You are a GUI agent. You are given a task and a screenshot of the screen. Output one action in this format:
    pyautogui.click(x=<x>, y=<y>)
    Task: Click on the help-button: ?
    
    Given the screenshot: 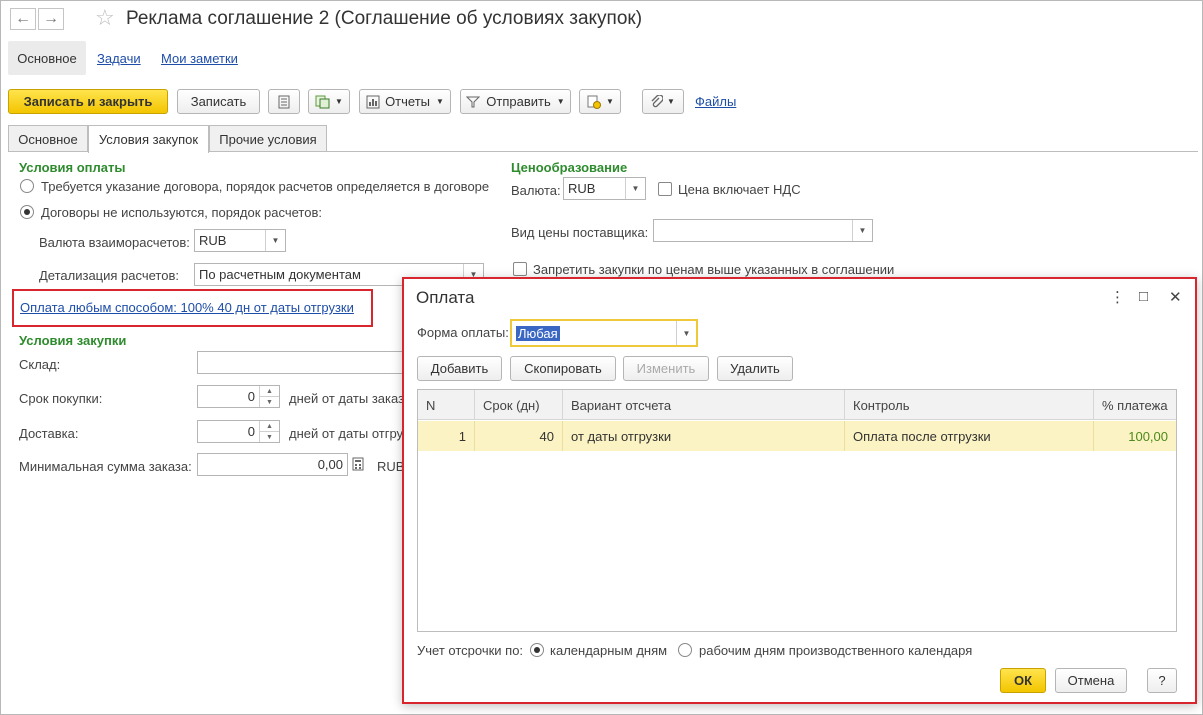 What is the action you would take?
    pyautogui.click(x=1162, y=680)
    